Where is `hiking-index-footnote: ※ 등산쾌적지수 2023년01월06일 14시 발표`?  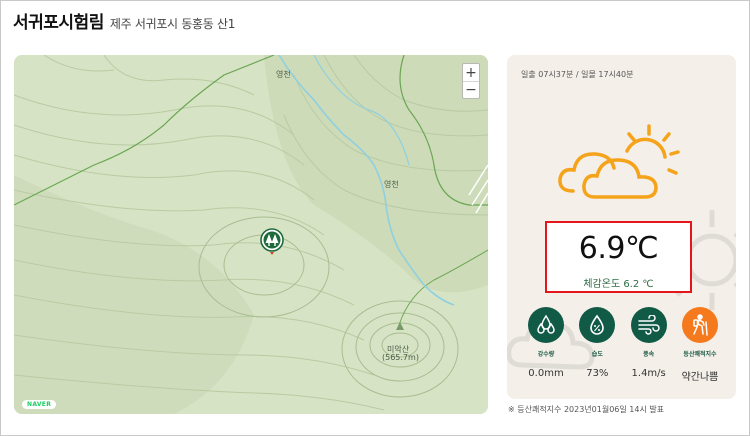 hiking-index-footnote: ※ 등산쾌적지수 2023년01월06일 14시 발표 is located at coordinates (586, 409).